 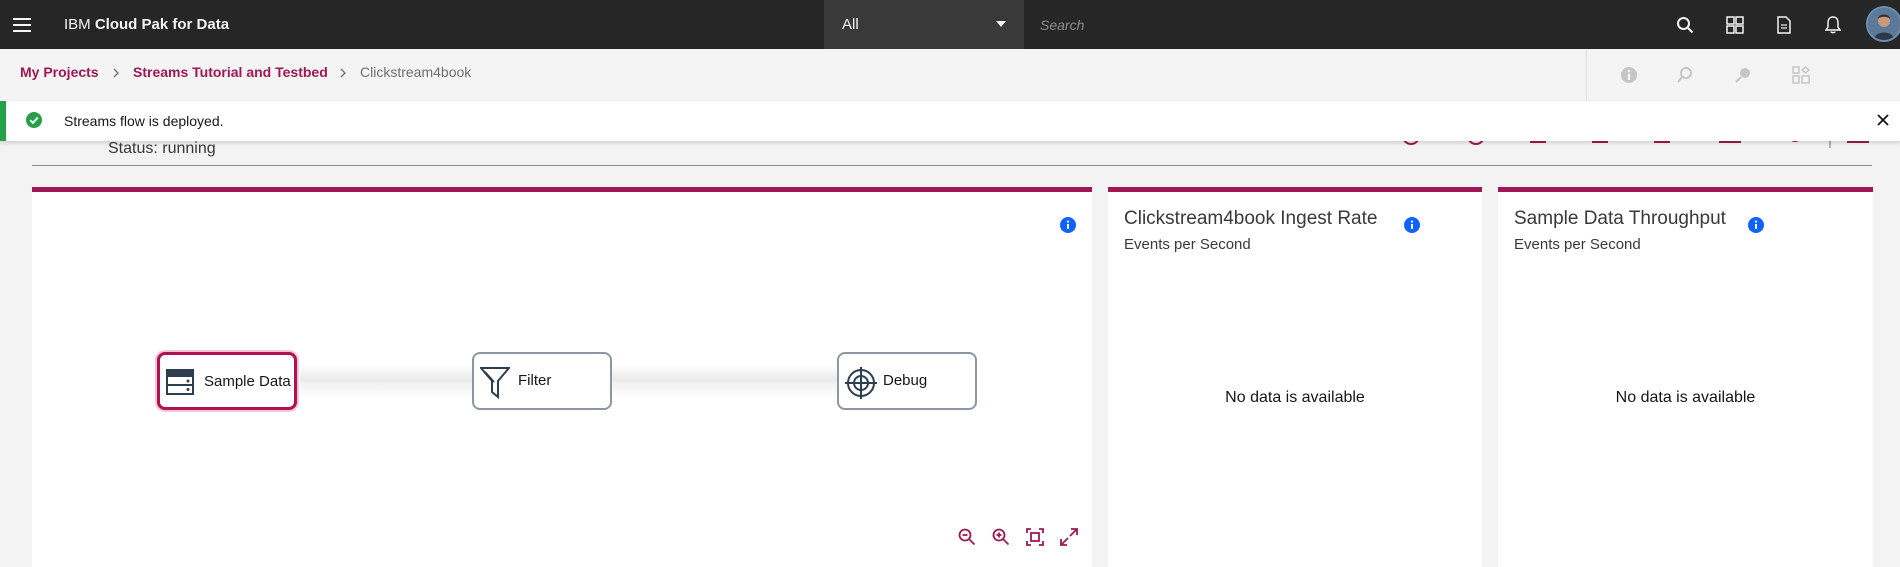 What do you see at coordinates (950, 121) in the screenshot?
I see `success-notification: Streams flow is deployed.` at bounding box center [950, 121].